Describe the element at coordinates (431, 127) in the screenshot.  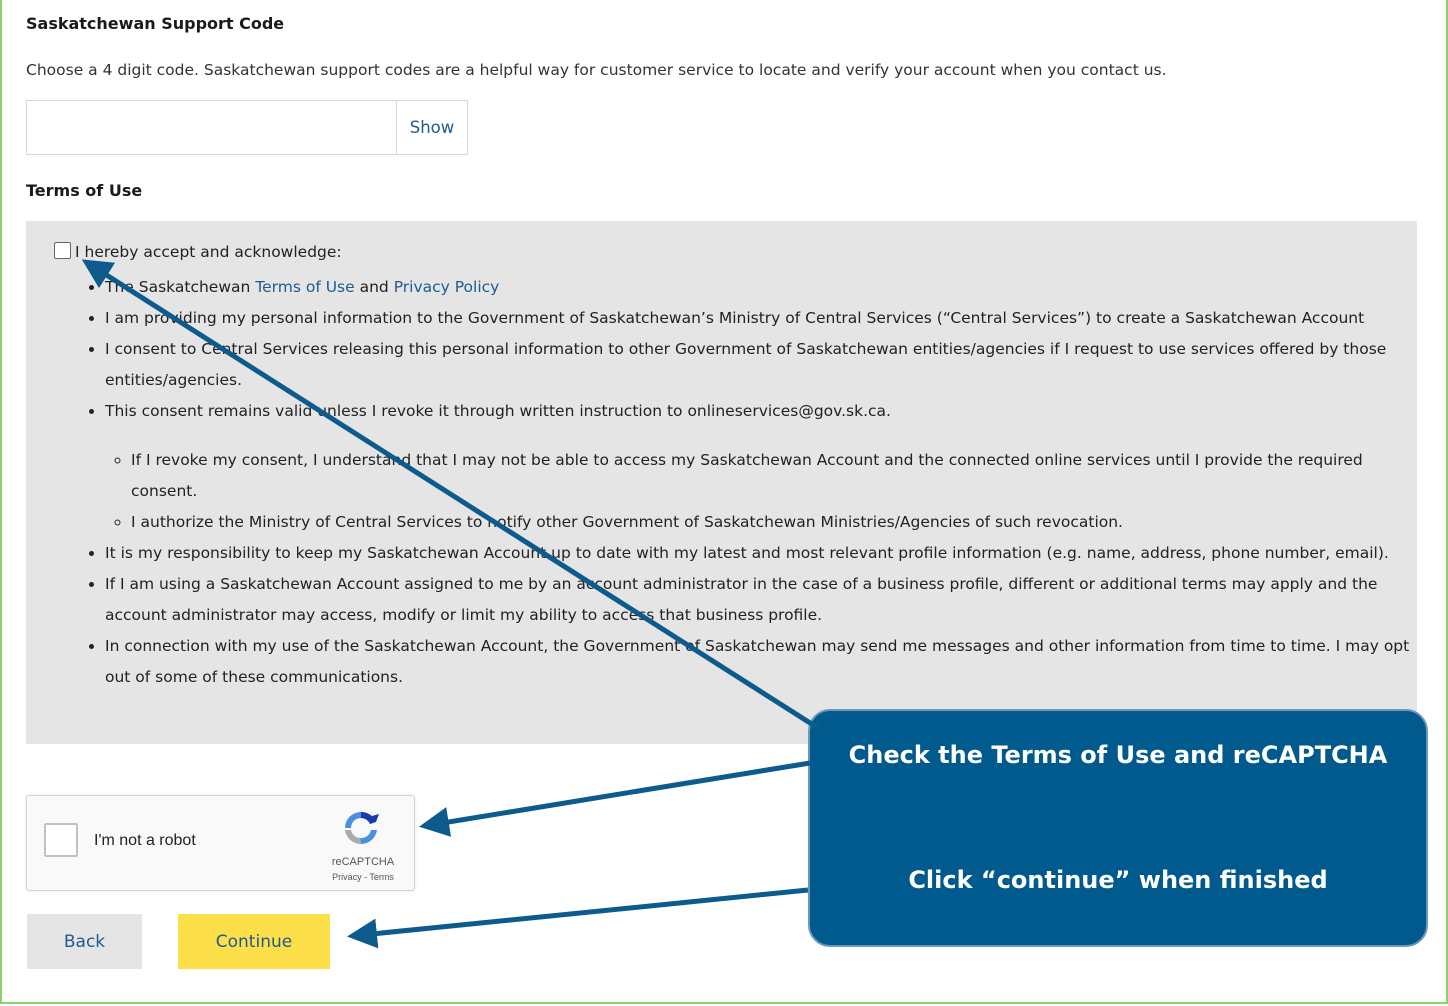
I see `show-code-button: Show` at that location.